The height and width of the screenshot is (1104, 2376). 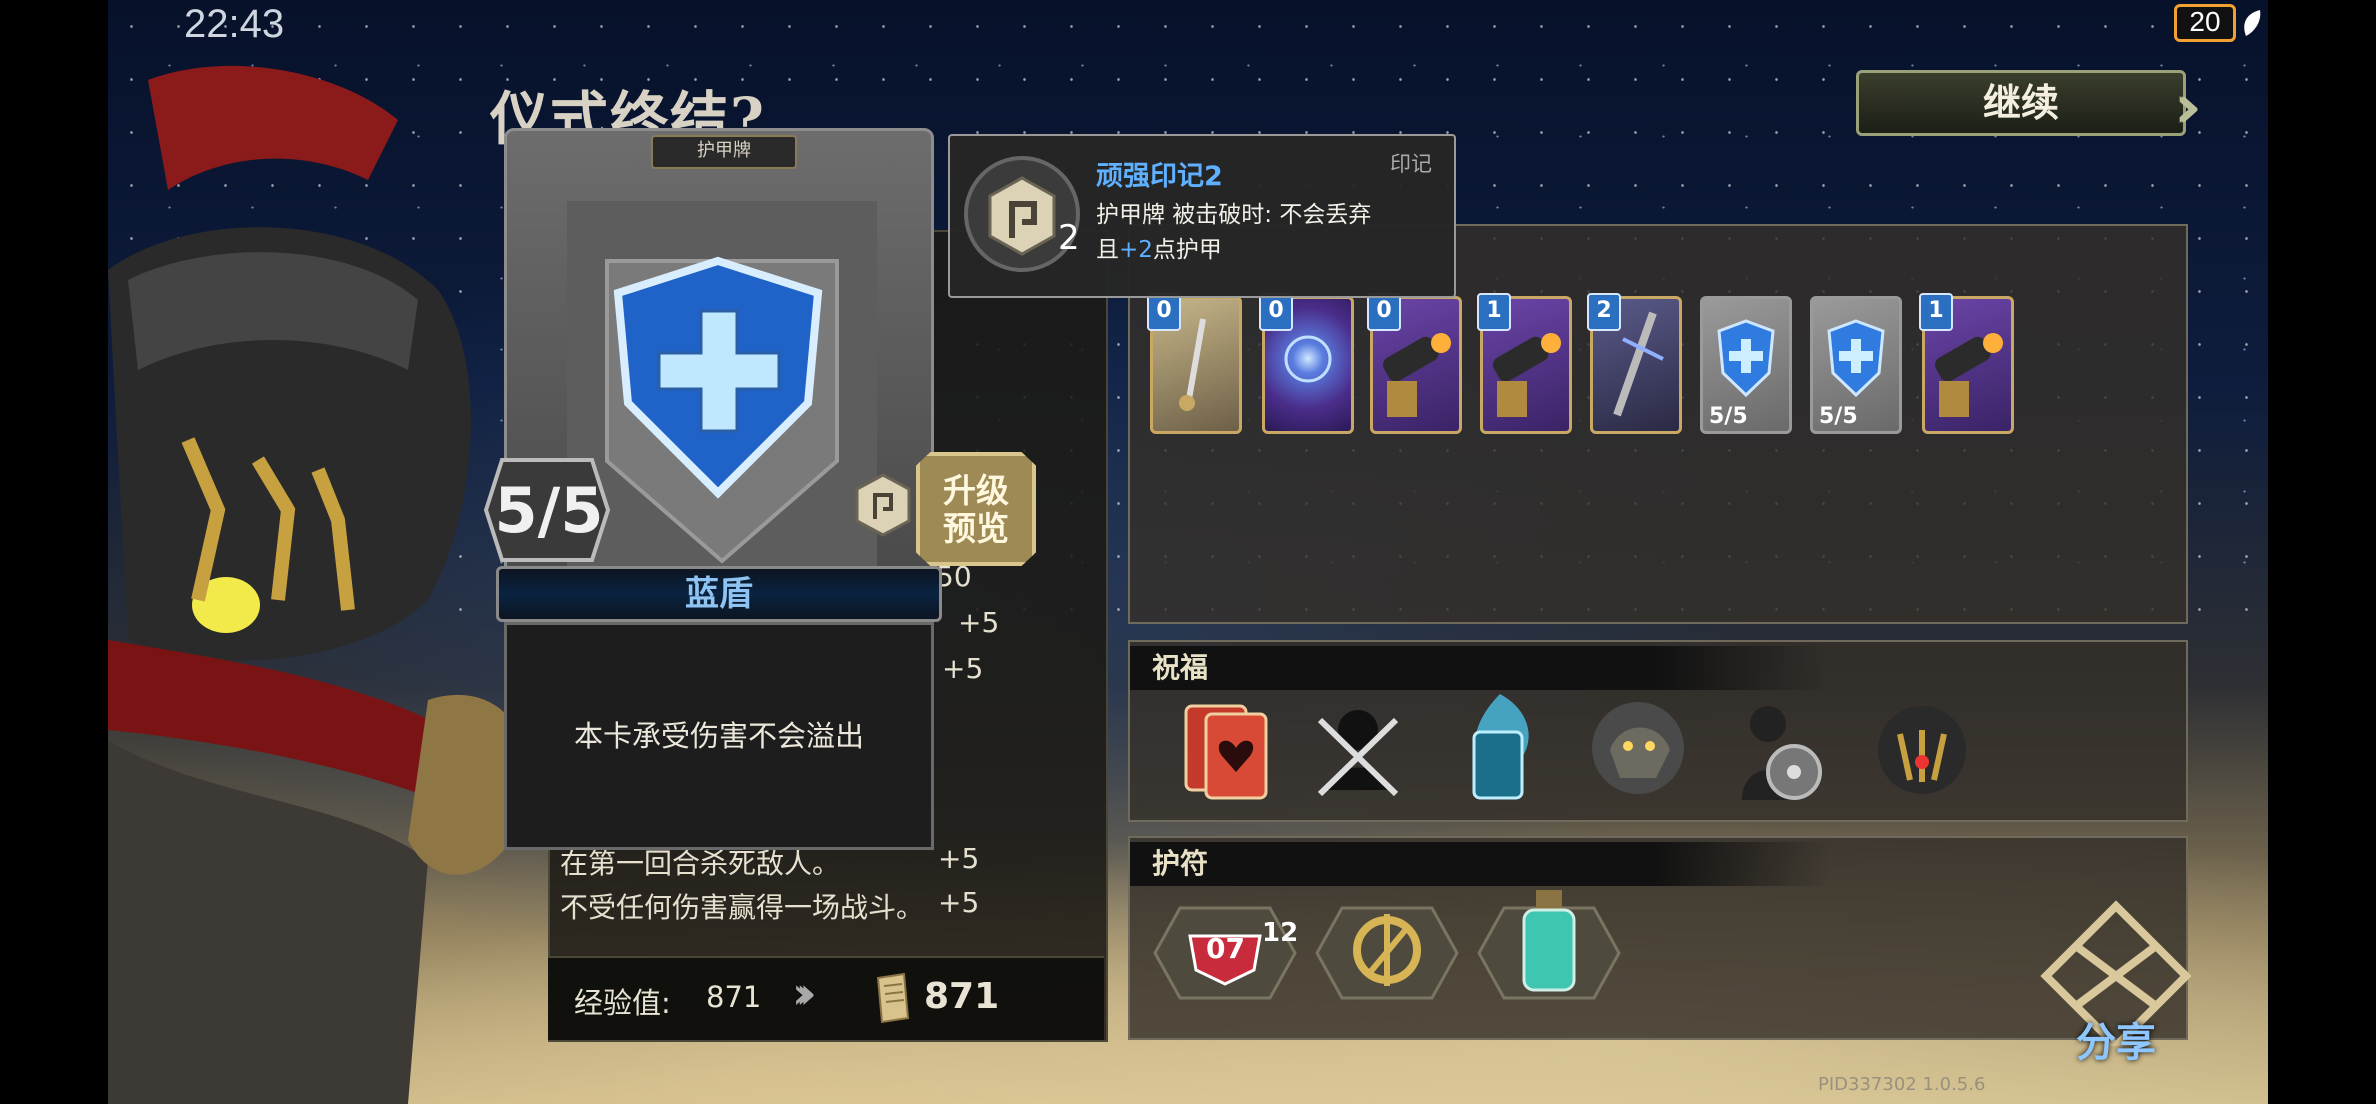 I want to click on mark-tooltip: 2 顽强印记2 印记 护甲牌 被击破时: 不会丢弃 且+2点护甲, so click(x=1202, y=216).